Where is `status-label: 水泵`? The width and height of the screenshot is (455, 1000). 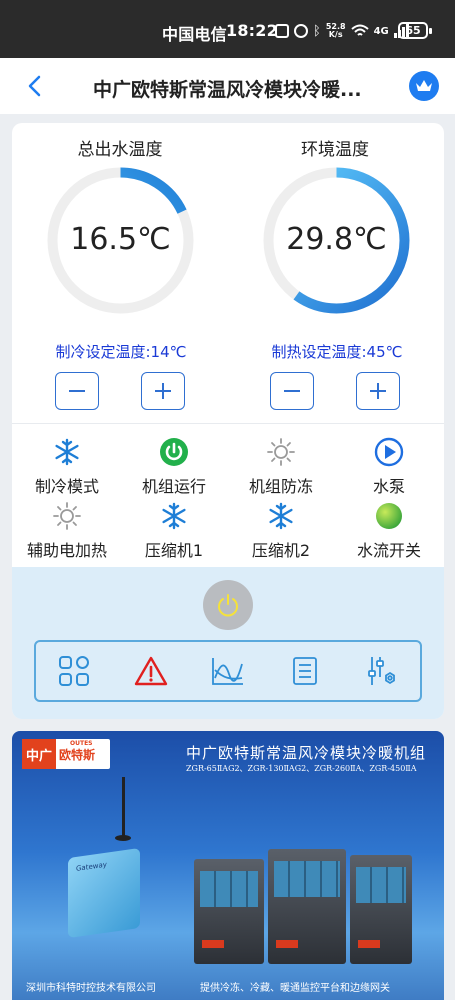
status-label: 水泵 is located at coordinates (388, 486).